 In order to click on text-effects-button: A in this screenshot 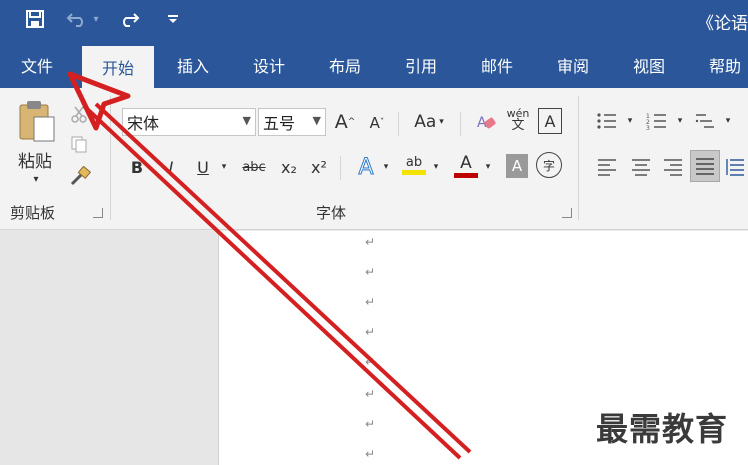, I will do `click(366, 167)`.